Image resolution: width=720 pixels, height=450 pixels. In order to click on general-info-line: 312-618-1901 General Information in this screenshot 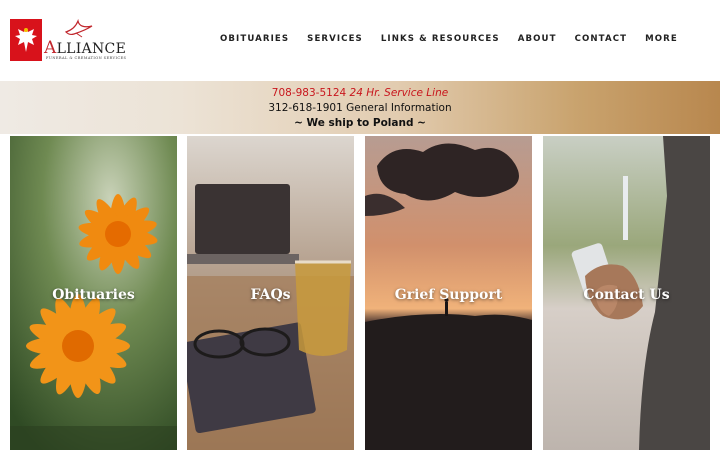, I will do `click(360, 108)`.